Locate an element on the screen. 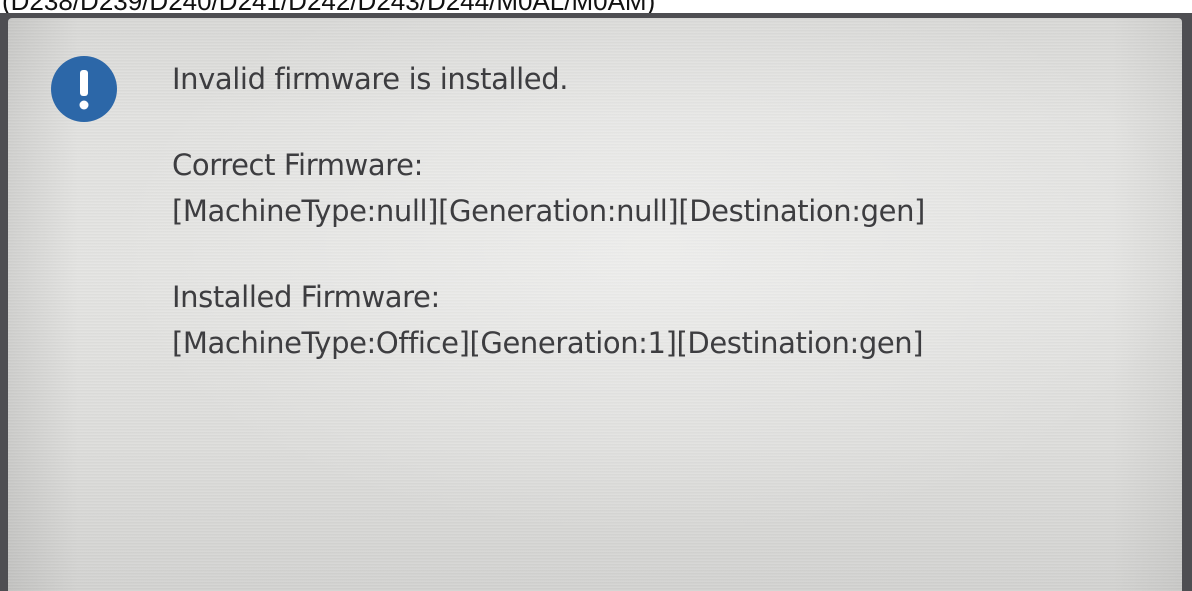 This screenshot has width=1192, height=591. exclamation-icon is located at coordinates (84, 89).